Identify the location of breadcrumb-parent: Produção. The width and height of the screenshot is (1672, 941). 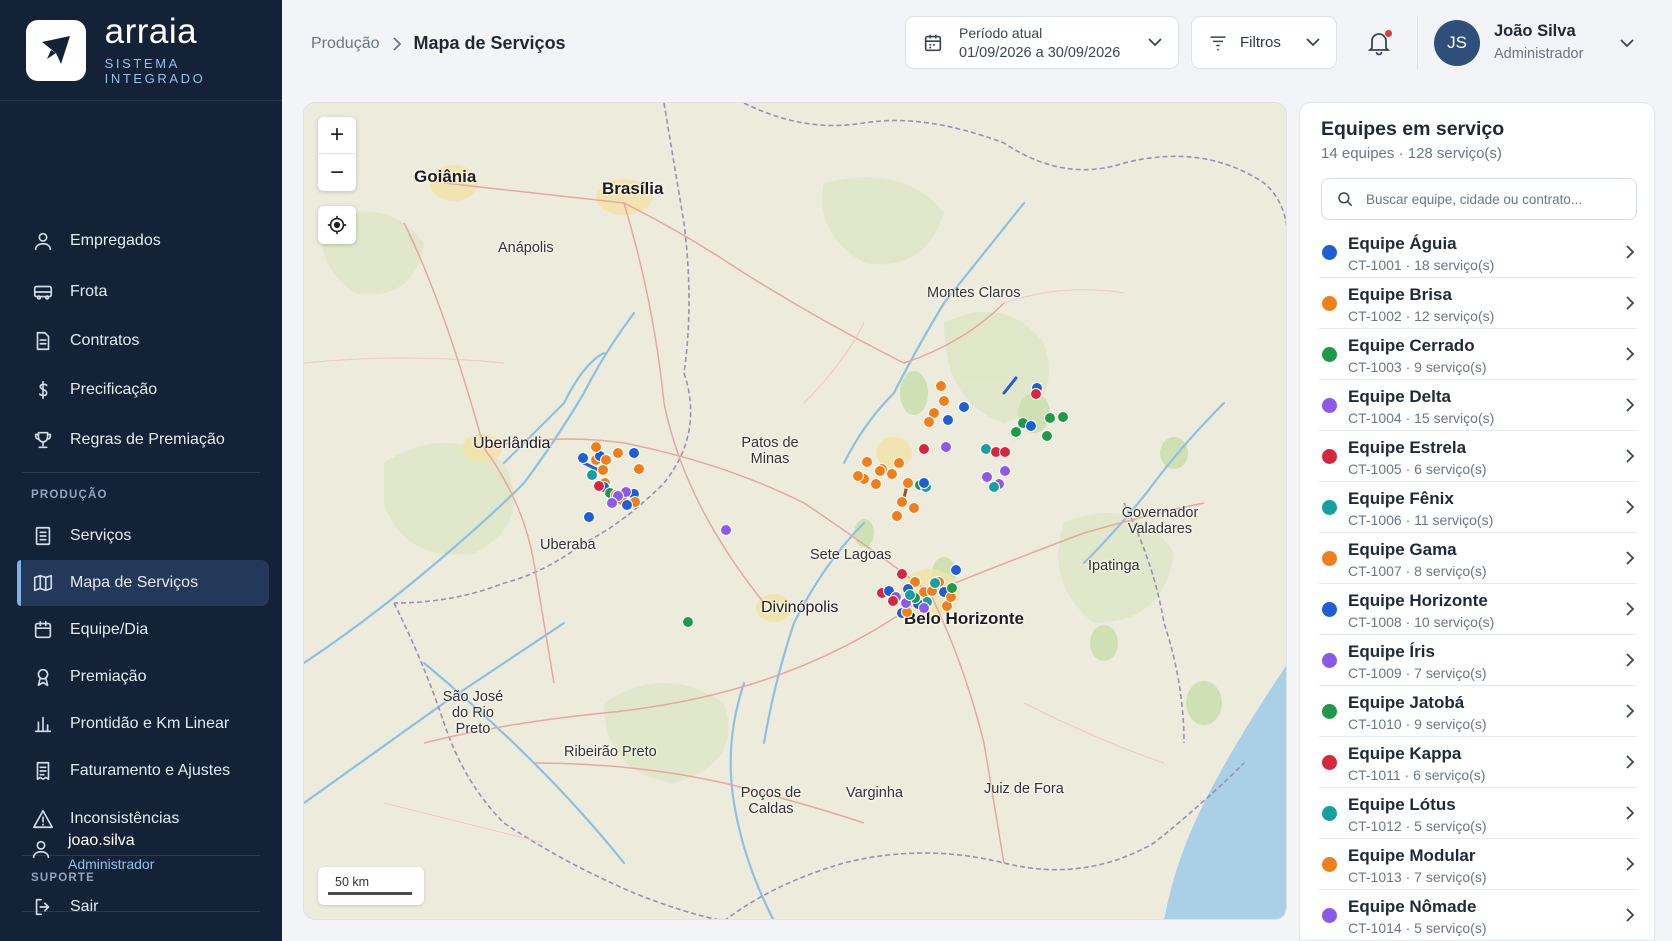
(345, 44).